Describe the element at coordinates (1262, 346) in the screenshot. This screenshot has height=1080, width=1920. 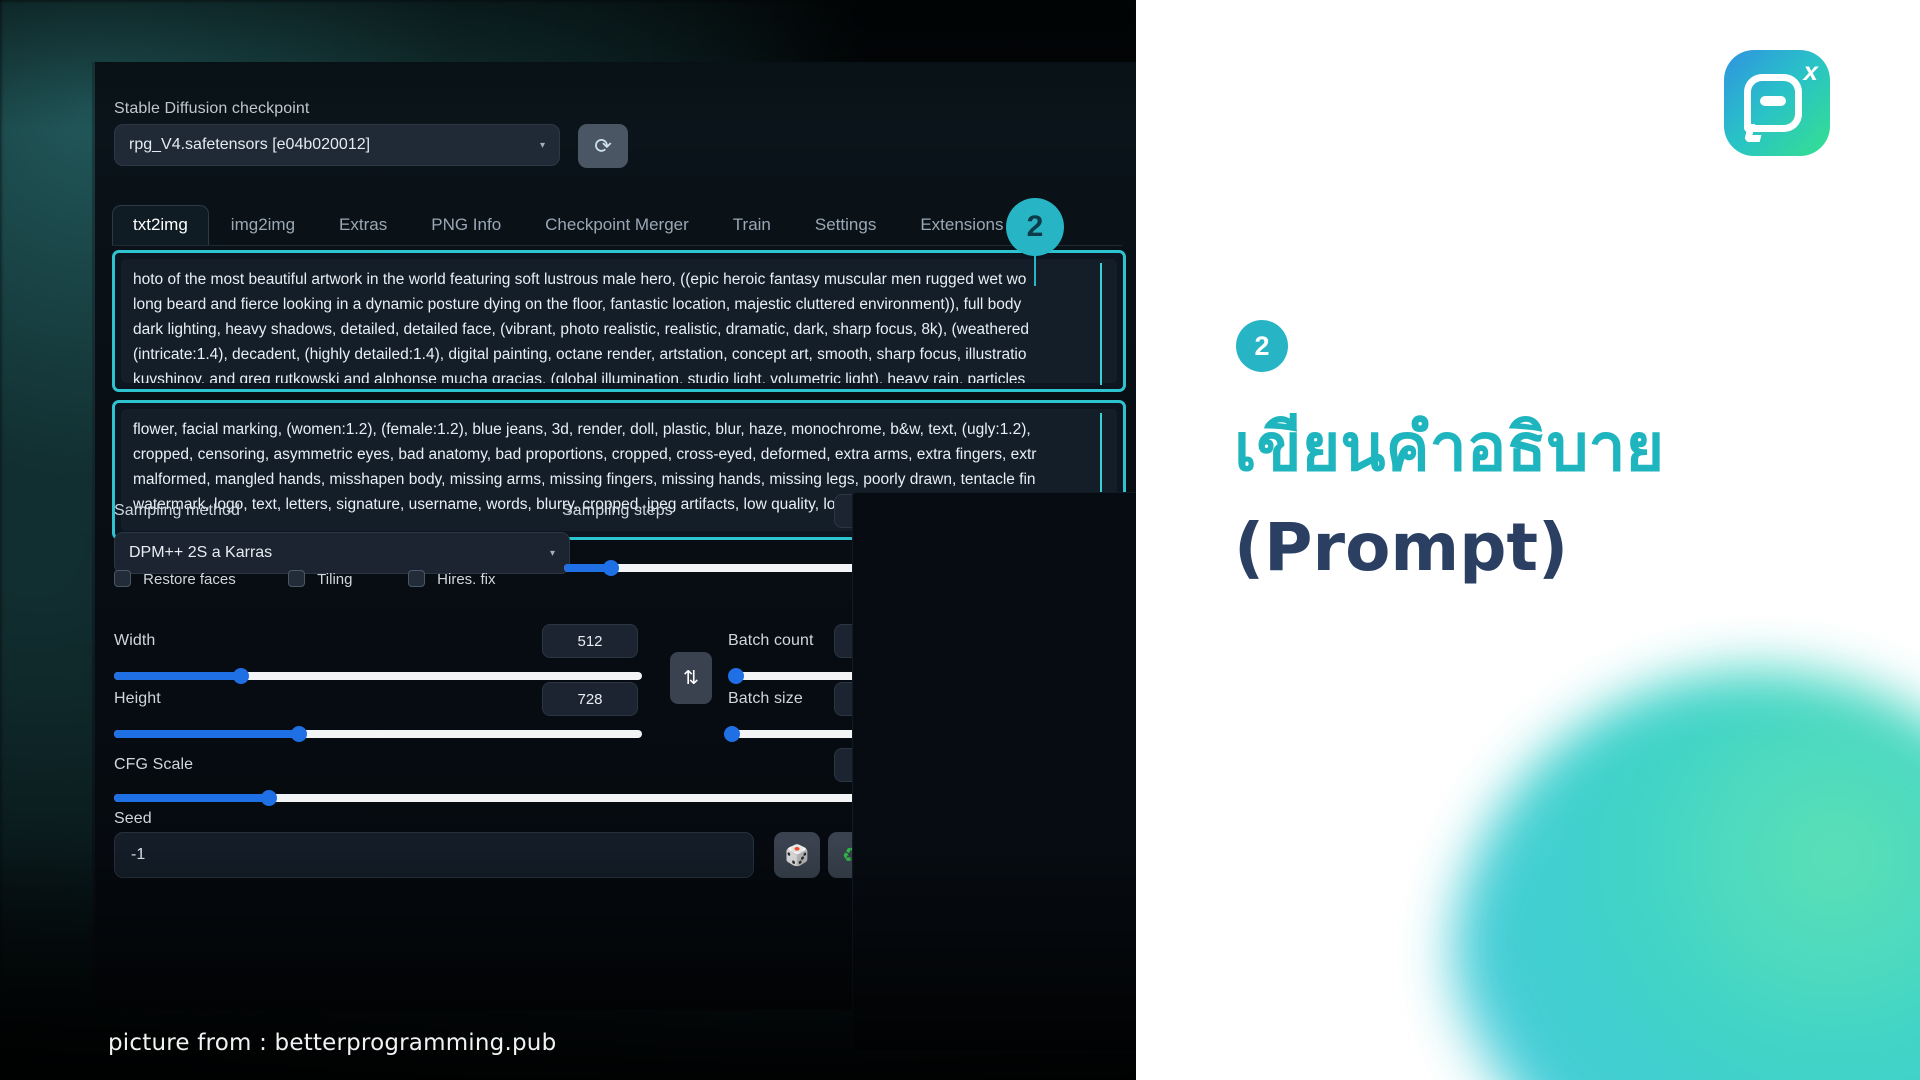
I see `slide-step-badge: 2` at that location.